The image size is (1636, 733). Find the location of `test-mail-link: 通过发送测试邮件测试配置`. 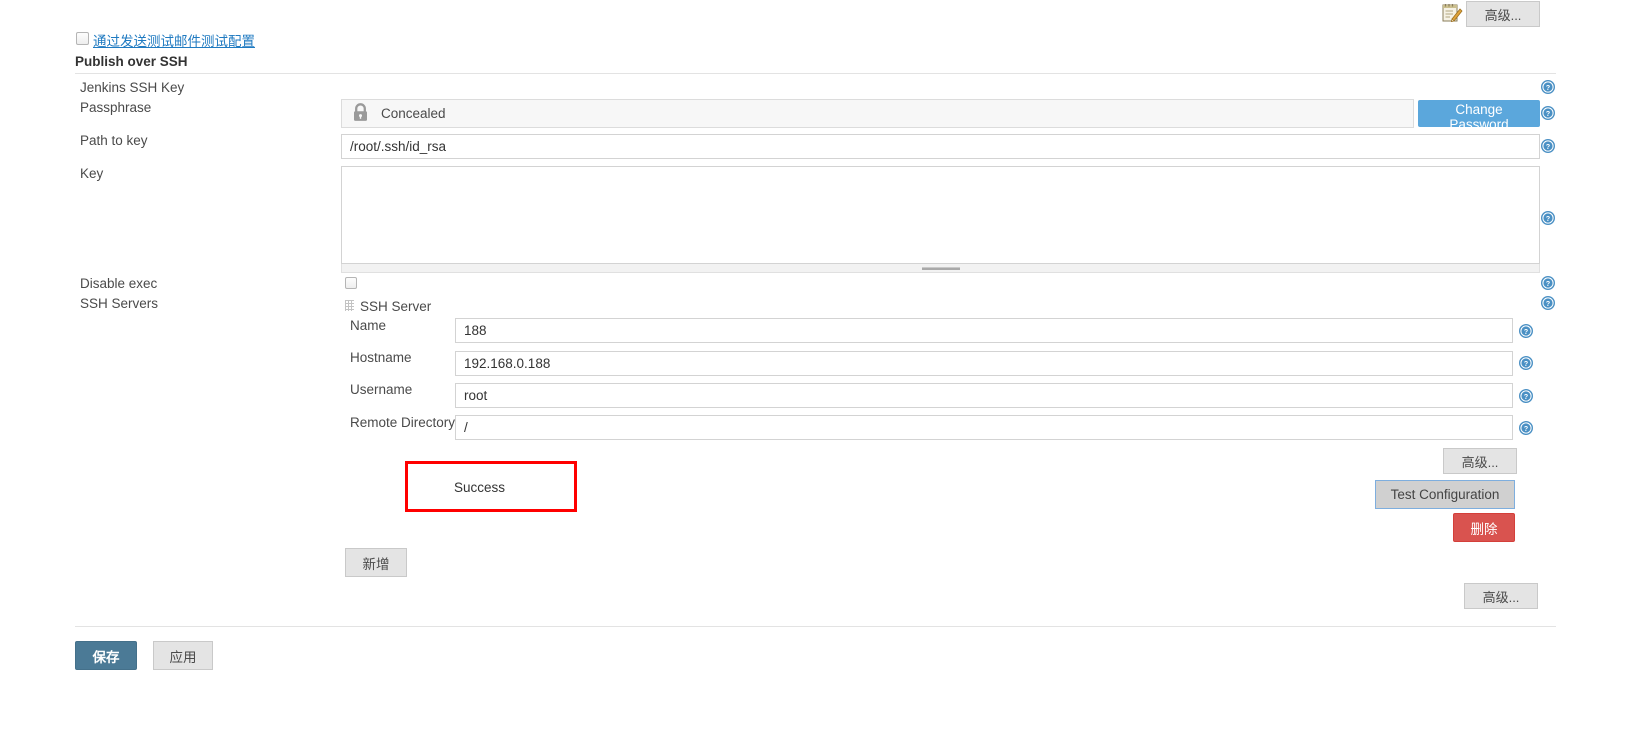

test-mail-link: 通过发送测试邮件测试配置 is located at coordinates (174, 40).